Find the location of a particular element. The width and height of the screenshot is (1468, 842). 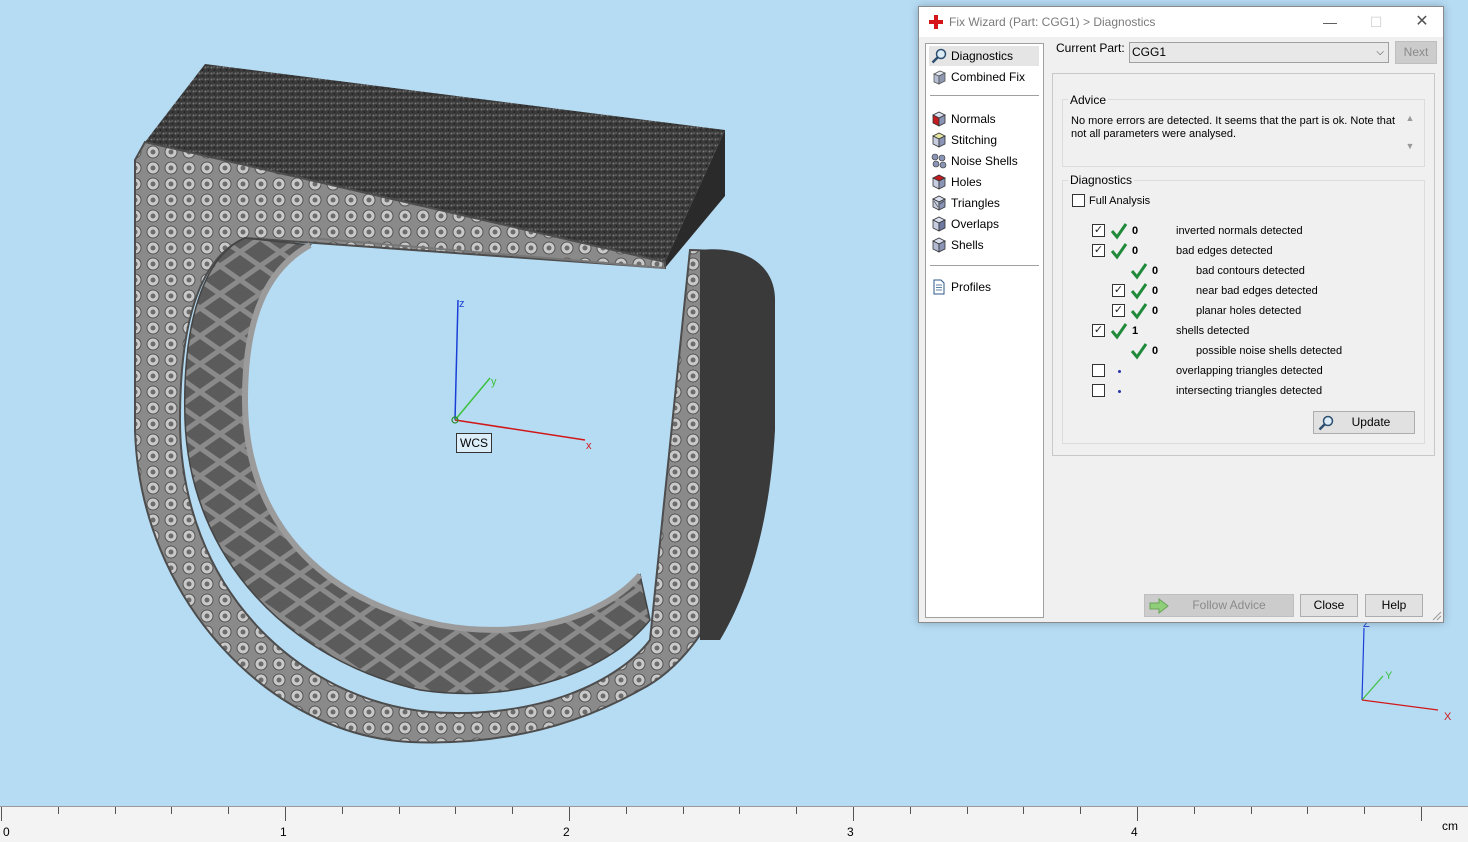

nav-item-diagnostics: Diagnostics is located at coordinates (984, 56).